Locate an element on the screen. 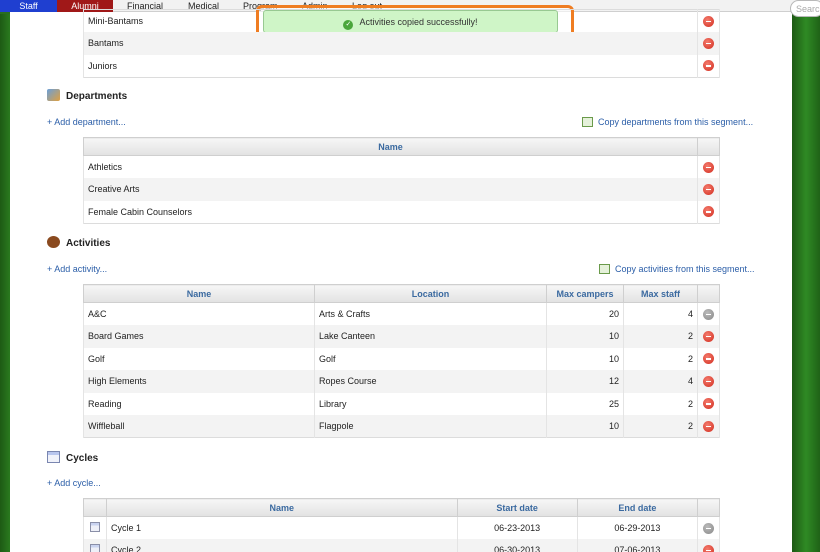 The height and width of the screenshot is (552, 820). search-input: Search is located at coordinates (805, 8).